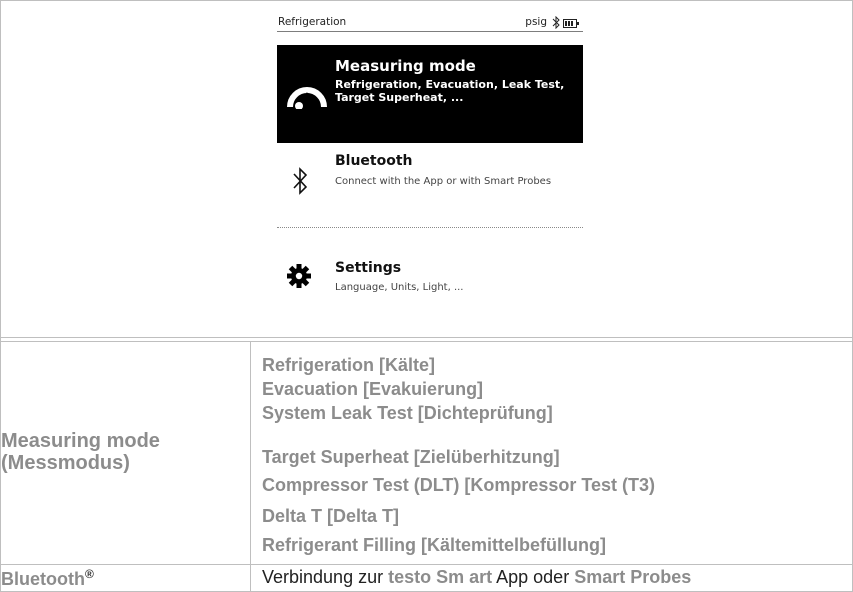 This screenshot has width=853, height=592. Describe the element at coordinates (0, 296) in the screenshot. I see `table-border-left` at that location.